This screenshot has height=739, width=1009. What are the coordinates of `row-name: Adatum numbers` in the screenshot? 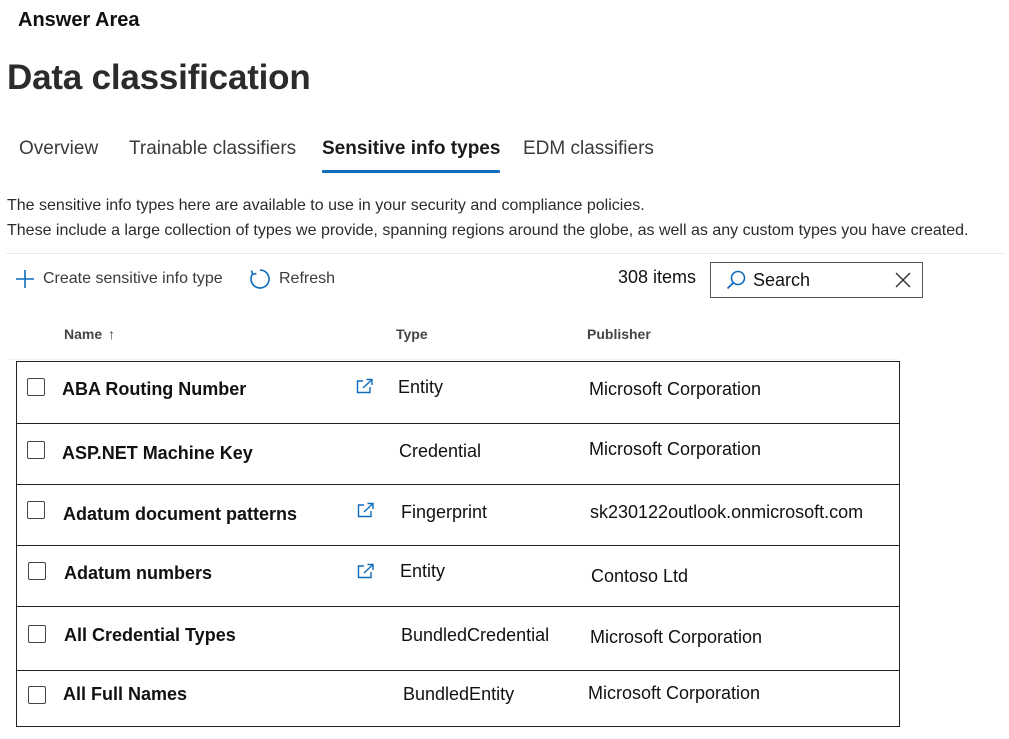 It's located at (138, 573).